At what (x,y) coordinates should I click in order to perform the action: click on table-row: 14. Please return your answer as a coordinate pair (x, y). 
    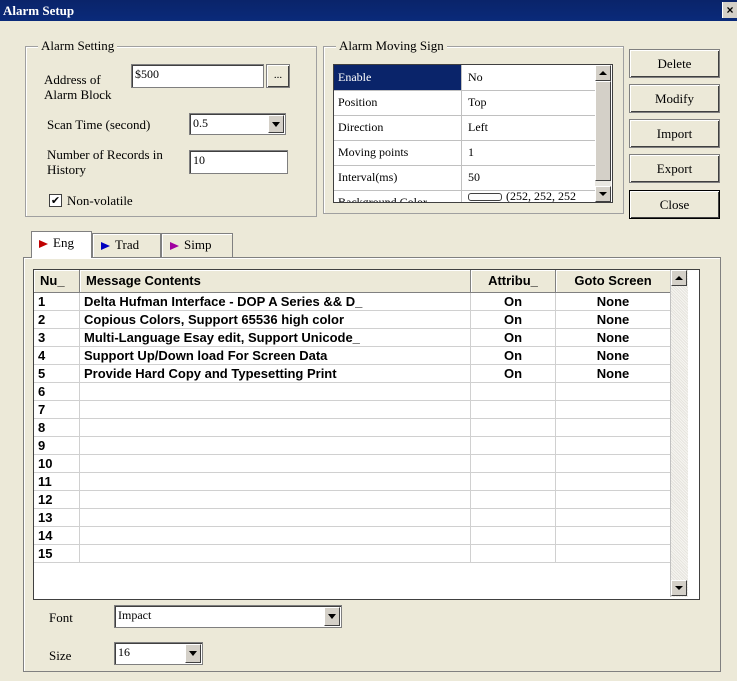
    Looking at the image, I should click on (352, 536).